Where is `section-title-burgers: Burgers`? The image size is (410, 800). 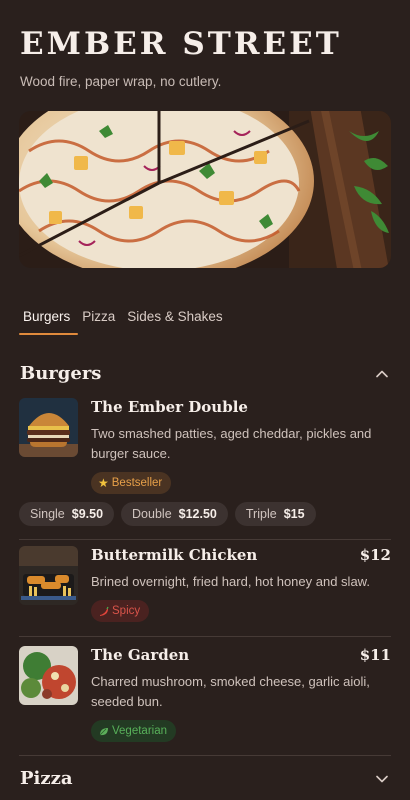
section-title-burgers: Burgers is located at coordinates (61, 373).